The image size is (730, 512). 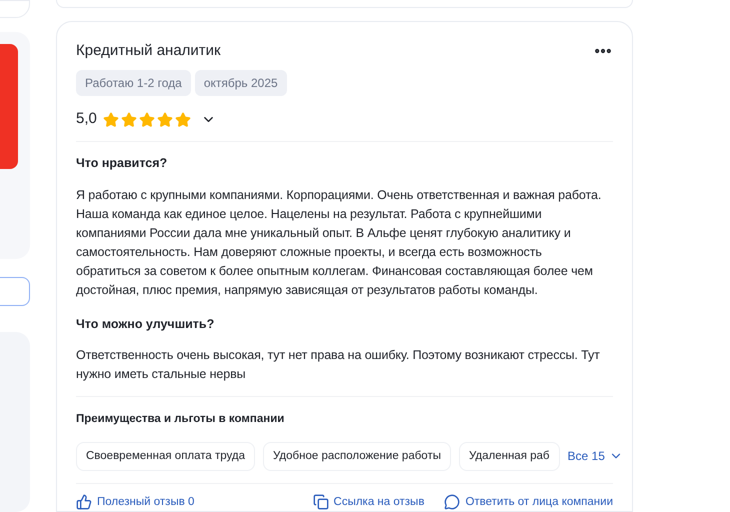 I want to click on benefit-chip: Удаленная раб, so click(x=509, y=456).